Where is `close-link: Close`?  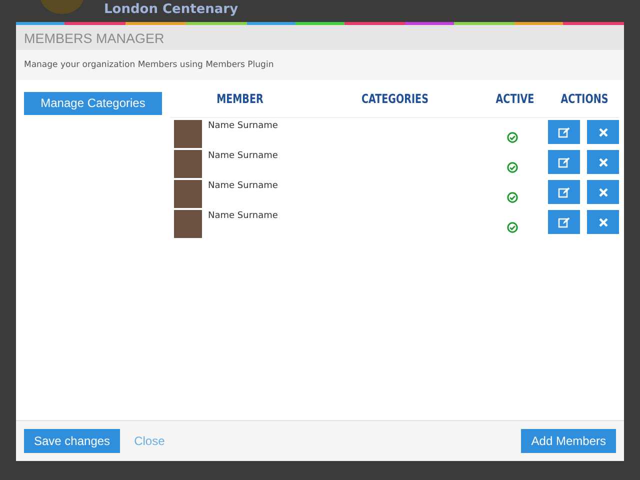 close-link: Close is located at coordinates (149, 441).